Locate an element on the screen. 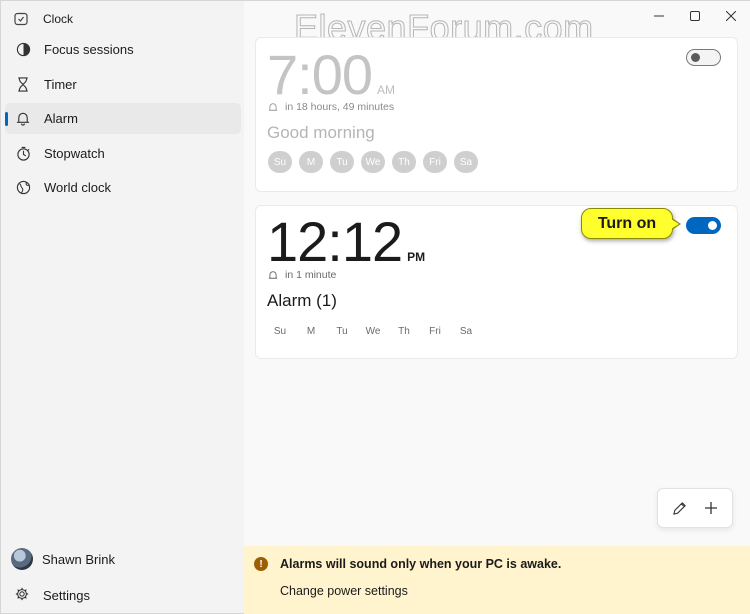  sidebar-item-world-clock: World clock is located at coordinates (123, 187).